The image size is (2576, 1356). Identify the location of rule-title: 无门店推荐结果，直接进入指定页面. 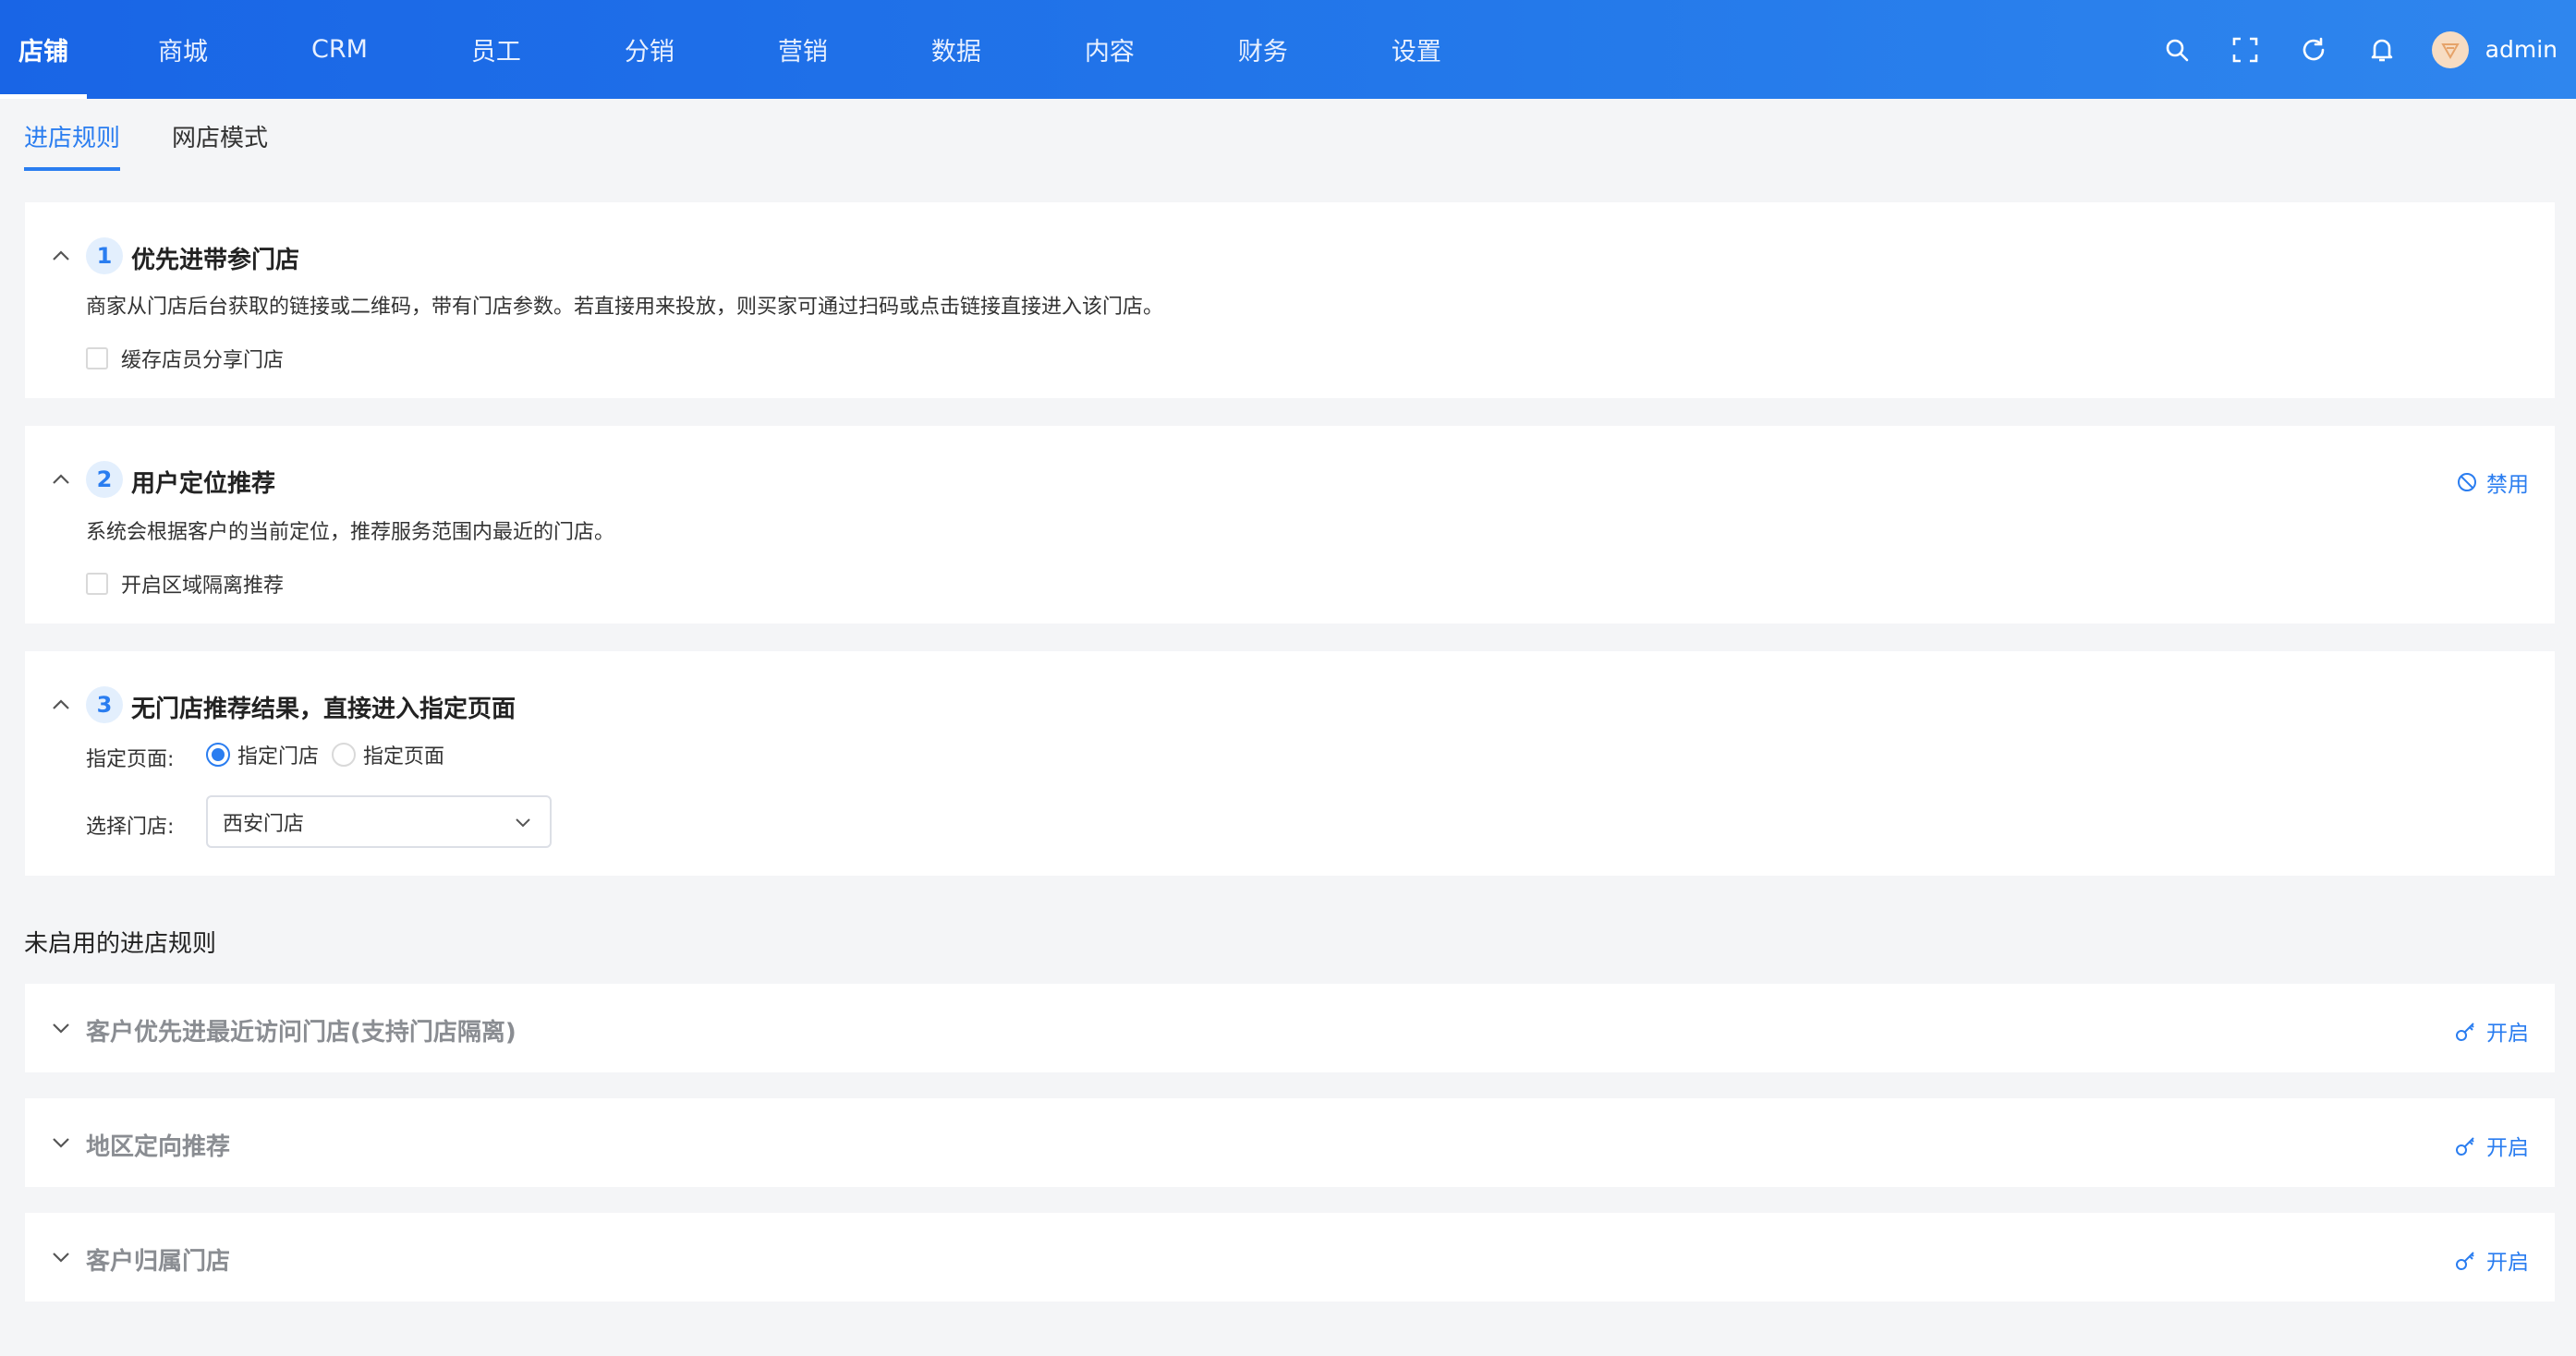
(323, 709).